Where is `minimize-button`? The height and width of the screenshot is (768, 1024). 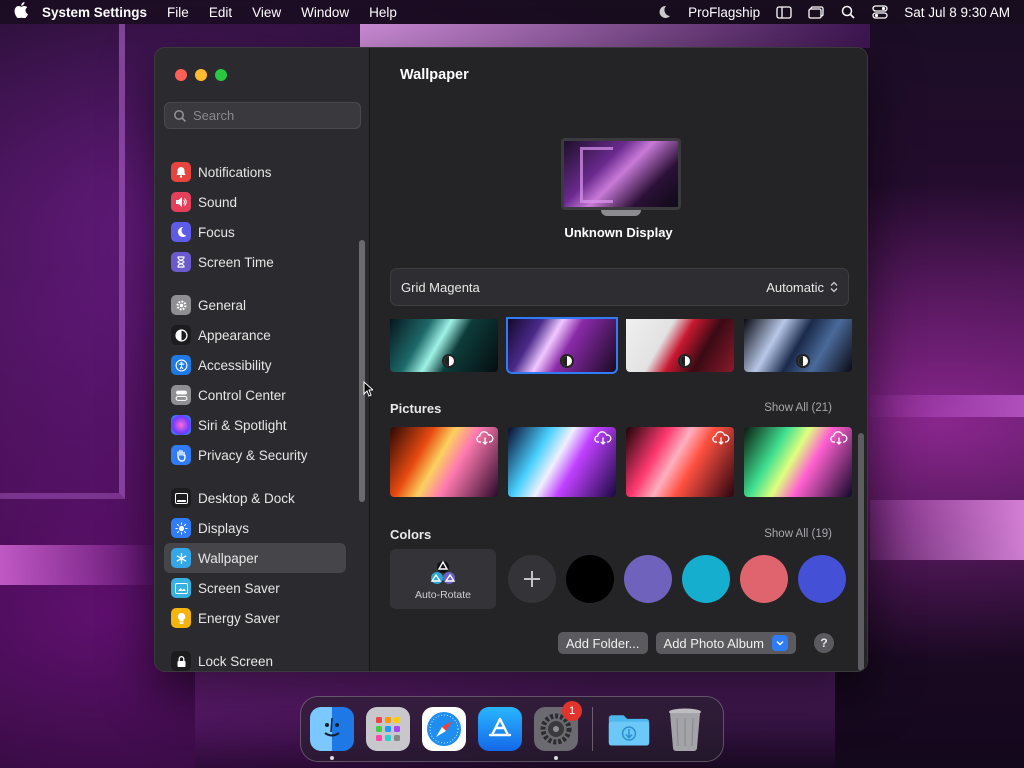
minimize-button is located at coordinates (201, 75).